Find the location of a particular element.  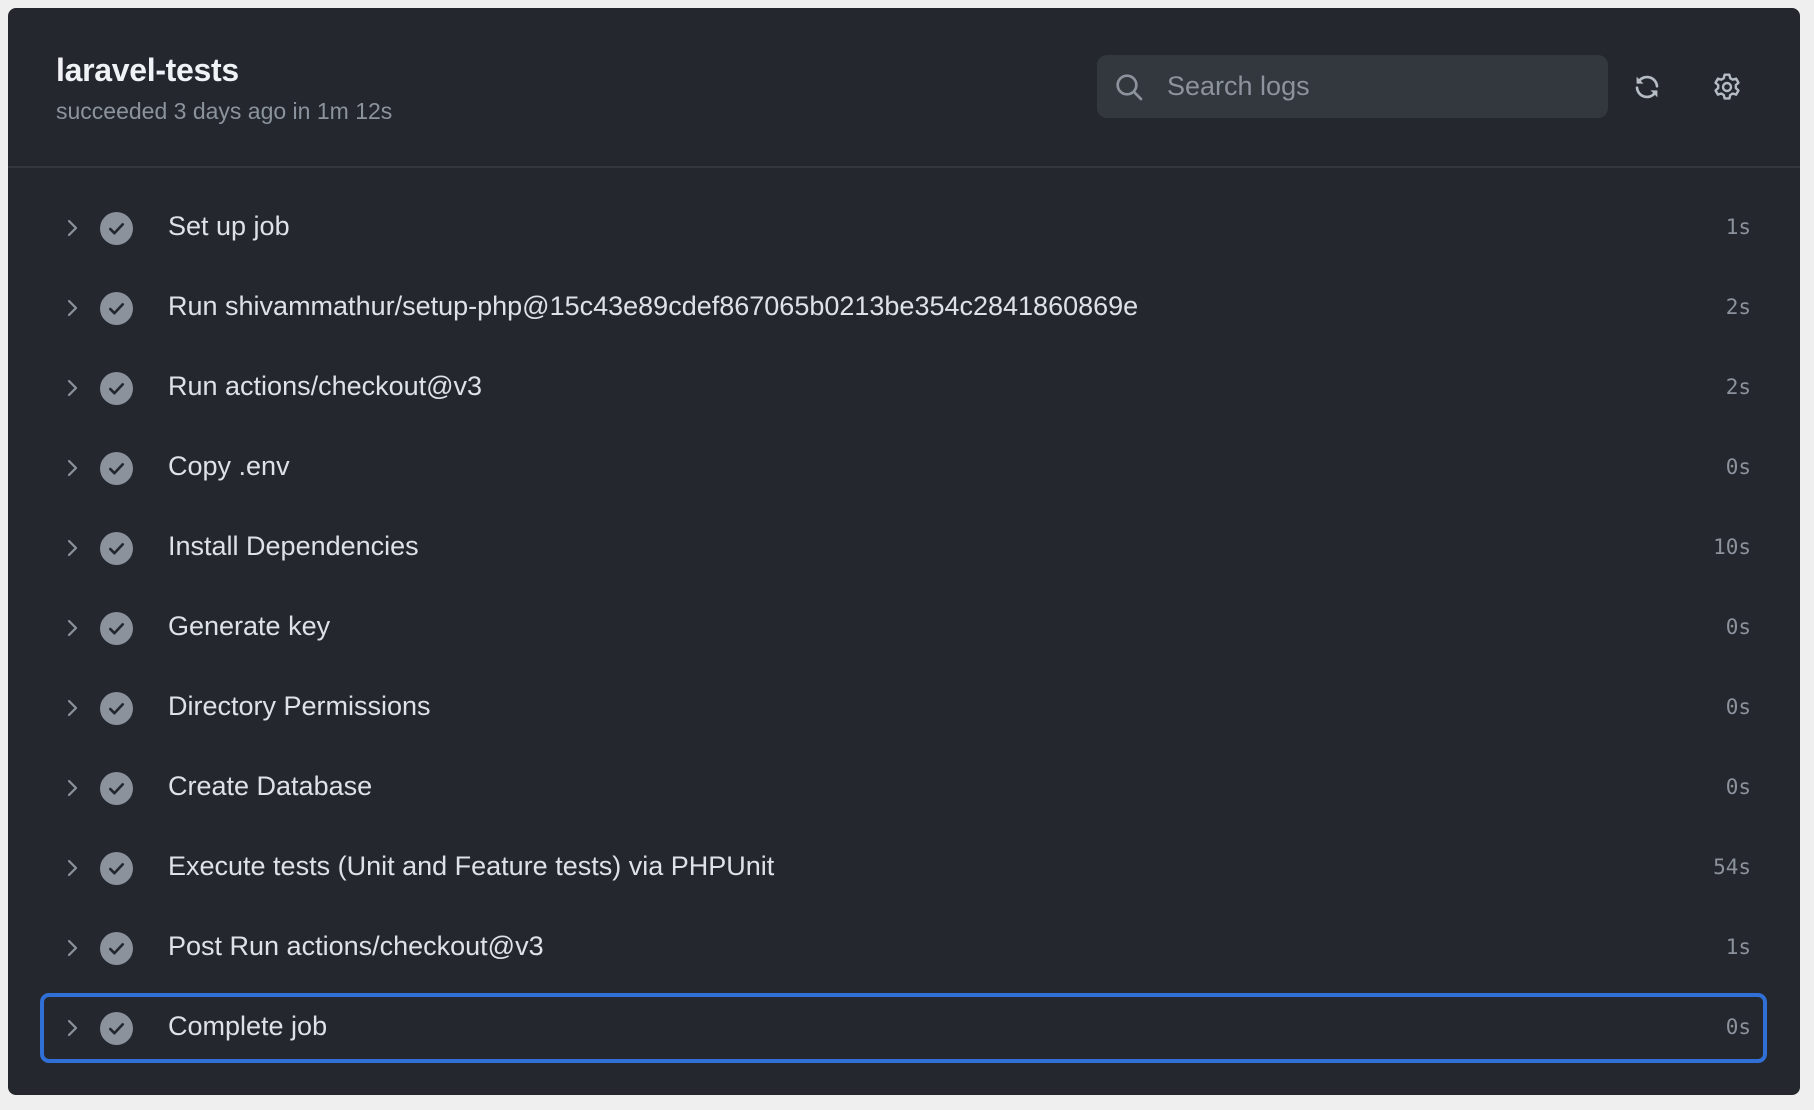

step-label: Copy .env is located at coordinates (229, 466).